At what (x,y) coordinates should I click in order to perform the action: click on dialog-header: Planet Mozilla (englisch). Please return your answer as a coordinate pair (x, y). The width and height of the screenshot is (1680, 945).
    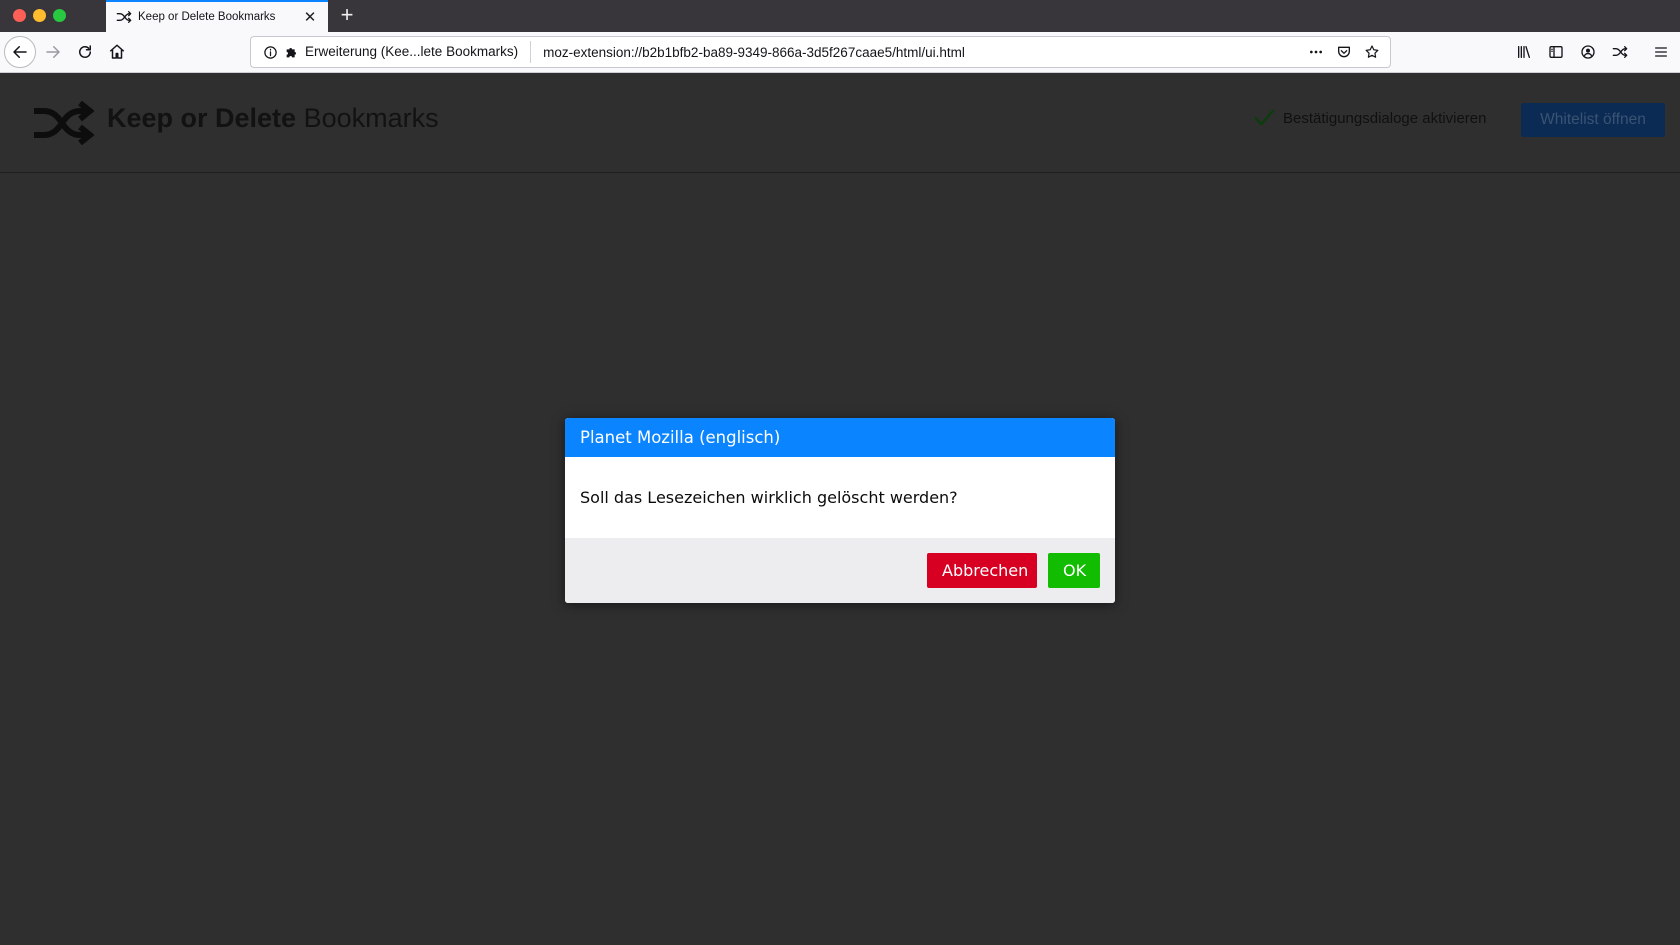
    Looking at the image, I should click on (840, 437).